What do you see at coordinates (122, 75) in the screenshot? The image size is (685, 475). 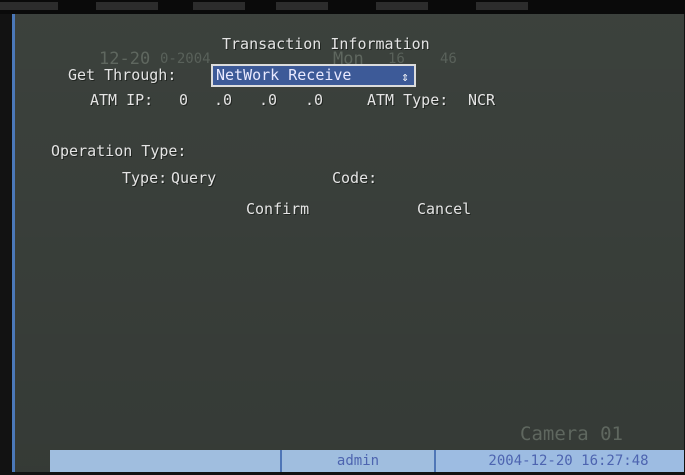 I see `get-through-label: Get Through:` at bounding box center [122, 75].